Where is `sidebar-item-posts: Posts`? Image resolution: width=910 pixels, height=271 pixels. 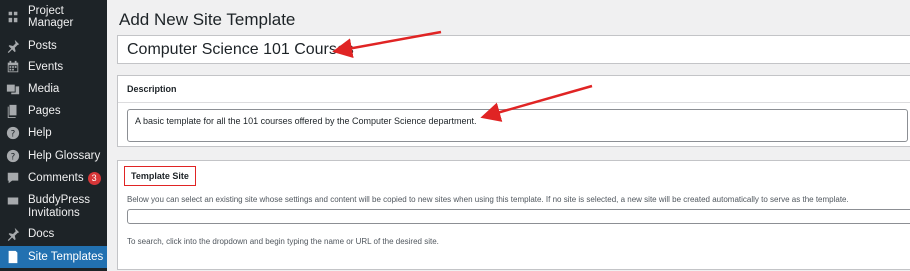 sidebar-item-posts: Posts is located at coordinates (53, 46).